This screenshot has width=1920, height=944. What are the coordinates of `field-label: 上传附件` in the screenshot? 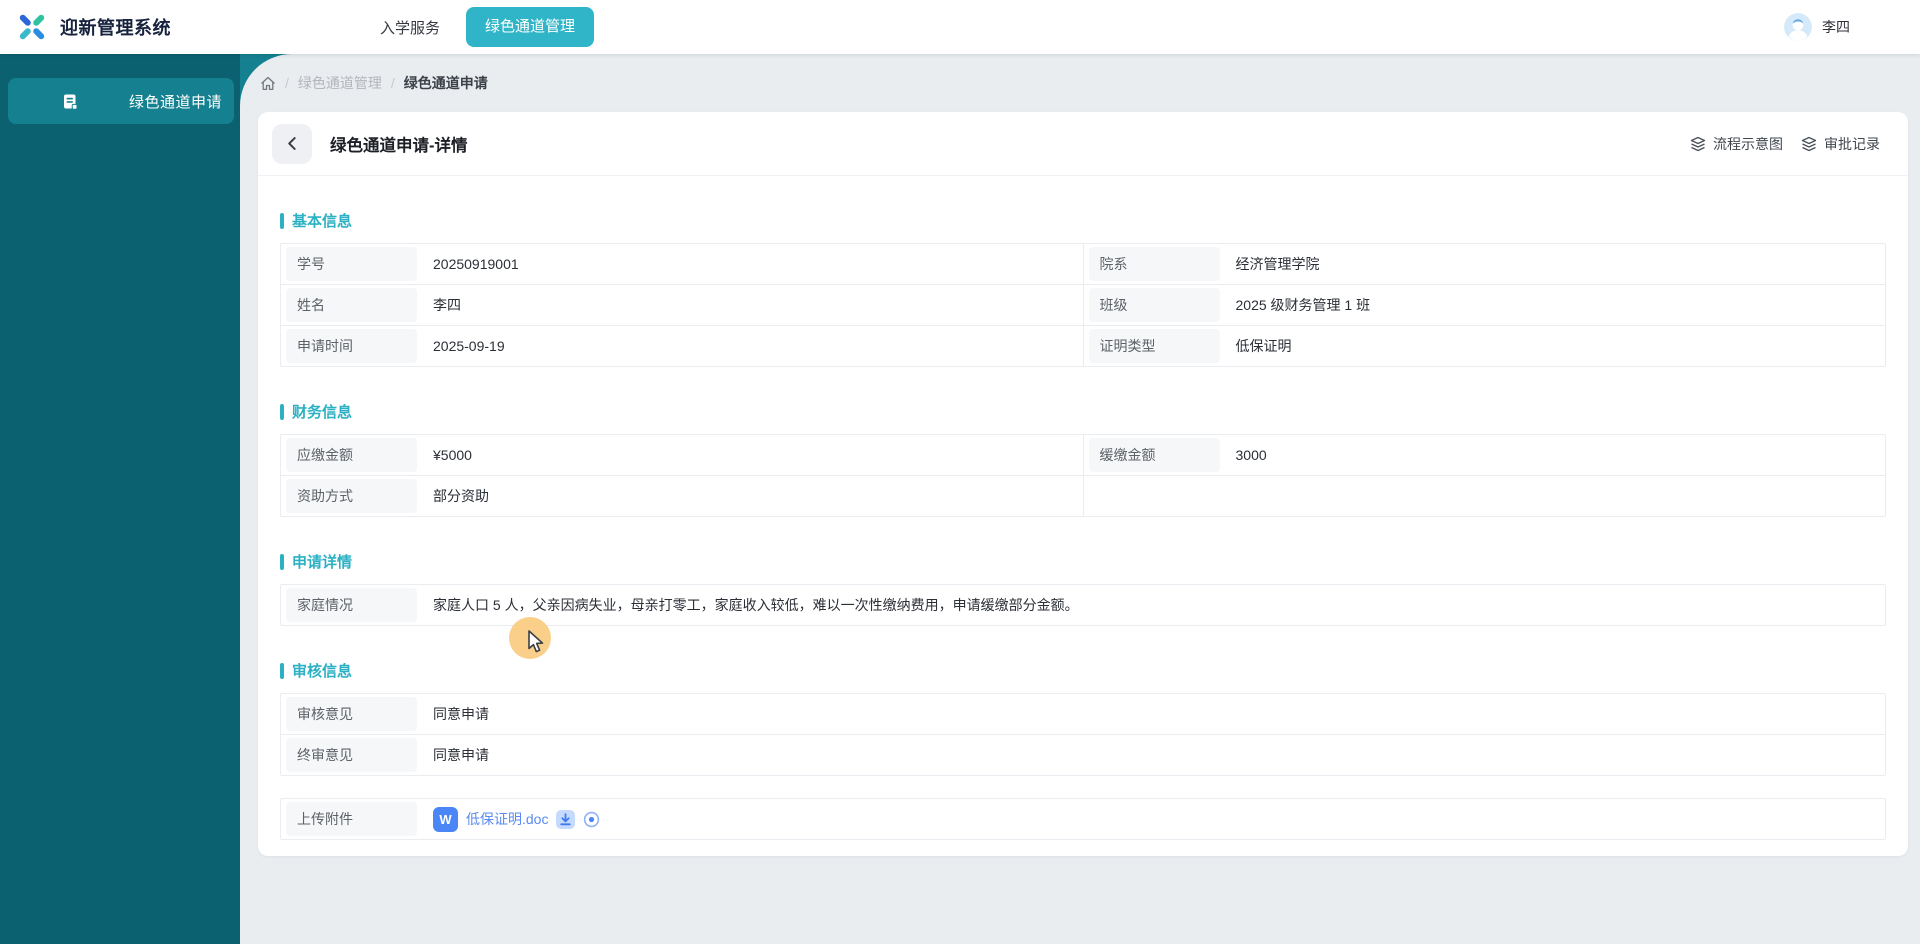 It's located at (351, 819).